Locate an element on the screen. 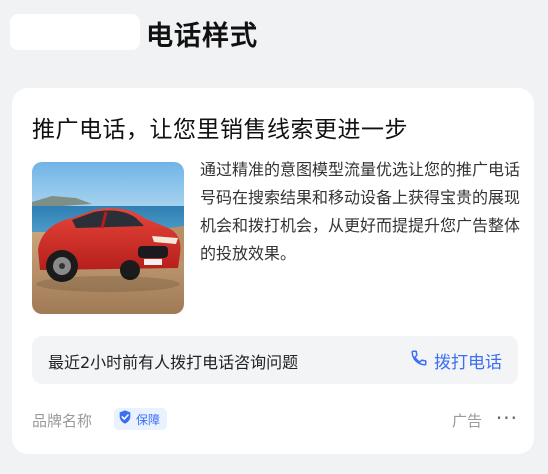  call-cta-bar: 最近2小时前有人拨打电话咨询问题 拨打电话 is located at coordinates (275, 360).